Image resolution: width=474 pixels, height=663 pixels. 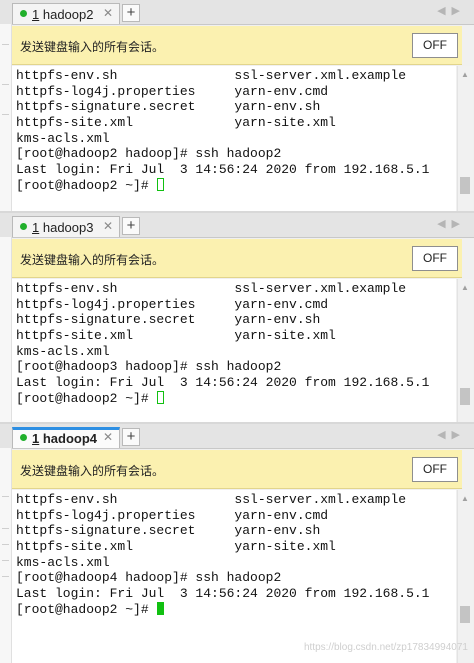 What do you see at coordinates (149, 367) in the screenshot?
I see `terminal-line: [root@hadoop3 hadoop]# ssh hadoop2` at bounding box center [149, 367].